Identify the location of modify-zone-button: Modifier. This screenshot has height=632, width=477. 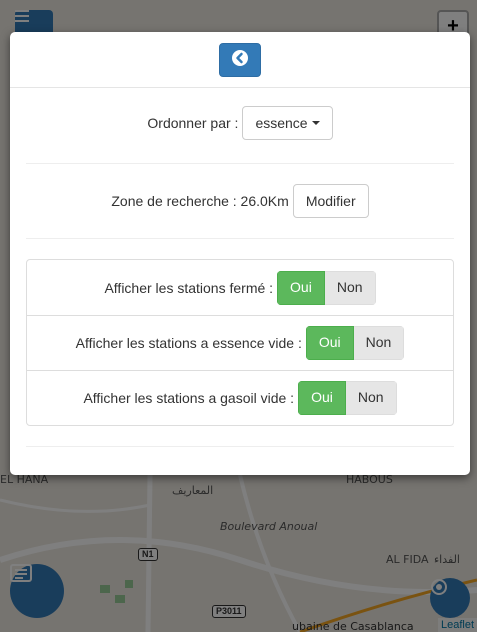
(330, 201).